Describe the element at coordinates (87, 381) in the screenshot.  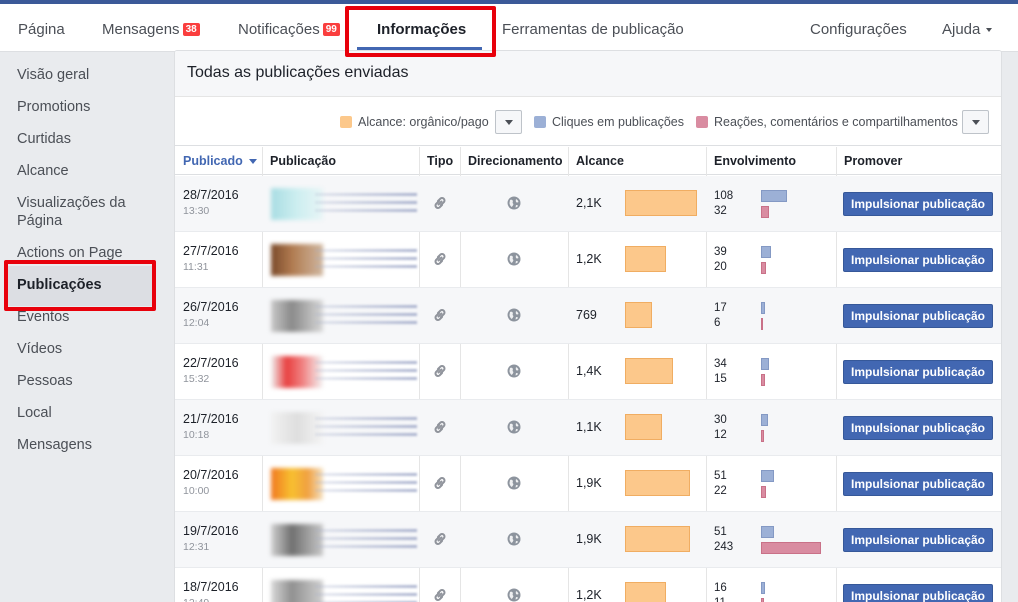
I see `sidebar-item-pessoas: Pessoas` at that location.